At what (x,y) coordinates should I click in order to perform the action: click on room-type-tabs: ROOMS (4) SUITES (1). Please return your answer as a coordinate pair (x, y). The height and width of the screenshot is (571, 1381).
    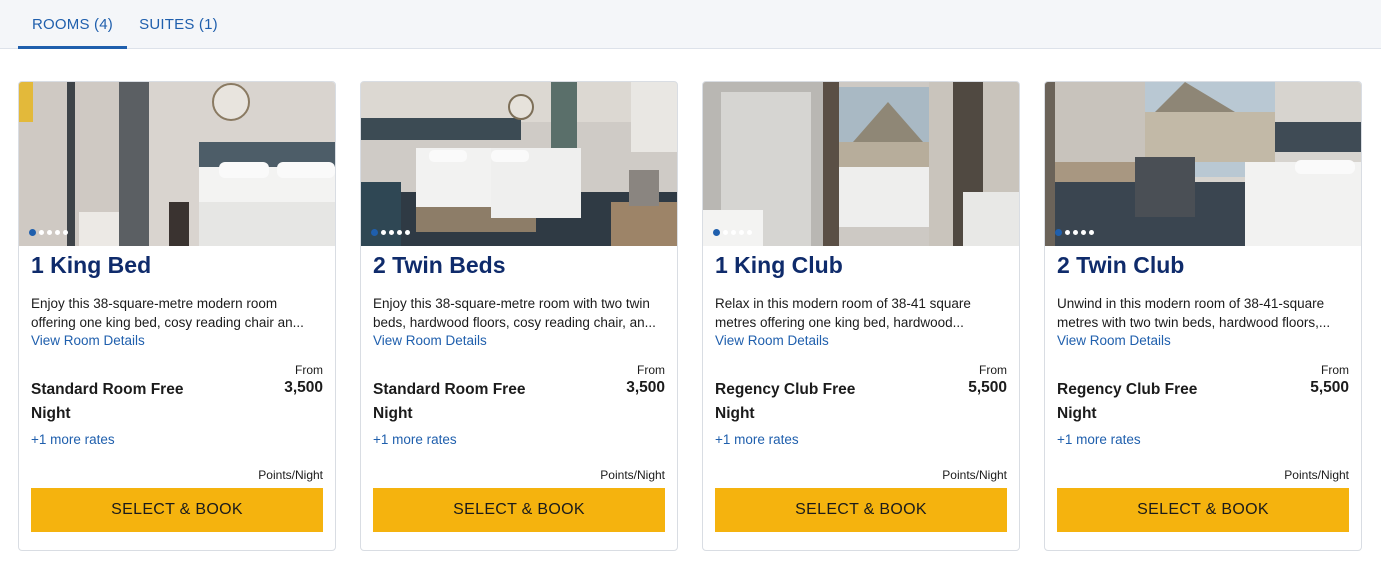
    Looking at the image, I should click on (690, 24).